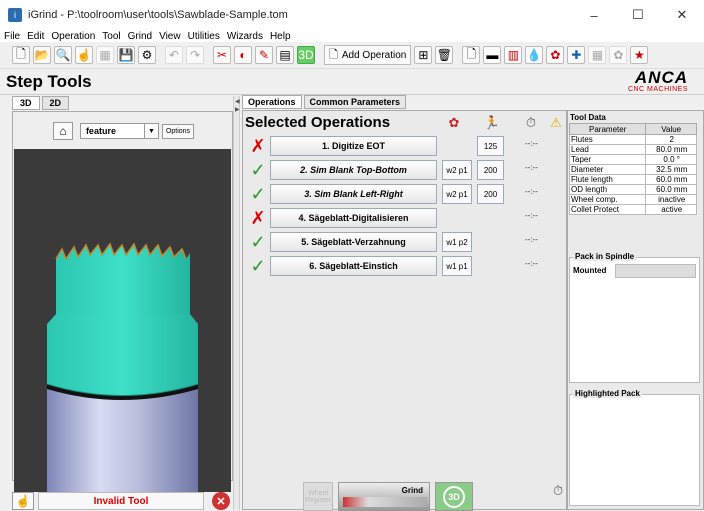 The image size is (704, 511). What do you see at coordinates (49, 81) in the screenshot?
I see `page-title: Step Tools` at bounding box center [49, 81].